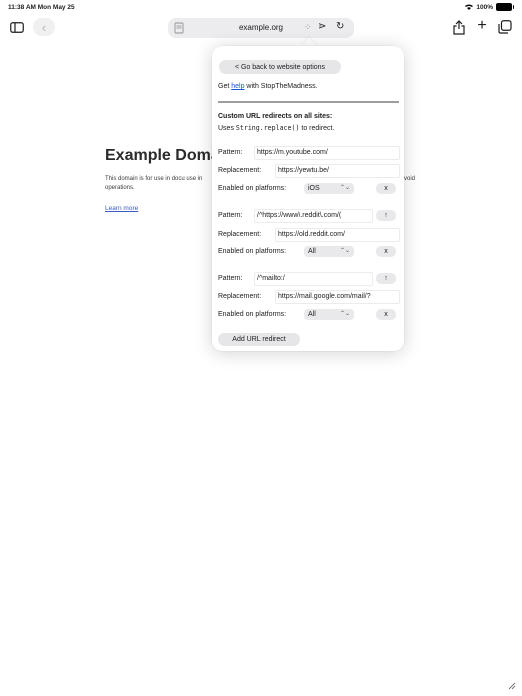  Describe the element at coordinates (162, 155) in the screenshot. I see `page-title: Example Doma` at that location.